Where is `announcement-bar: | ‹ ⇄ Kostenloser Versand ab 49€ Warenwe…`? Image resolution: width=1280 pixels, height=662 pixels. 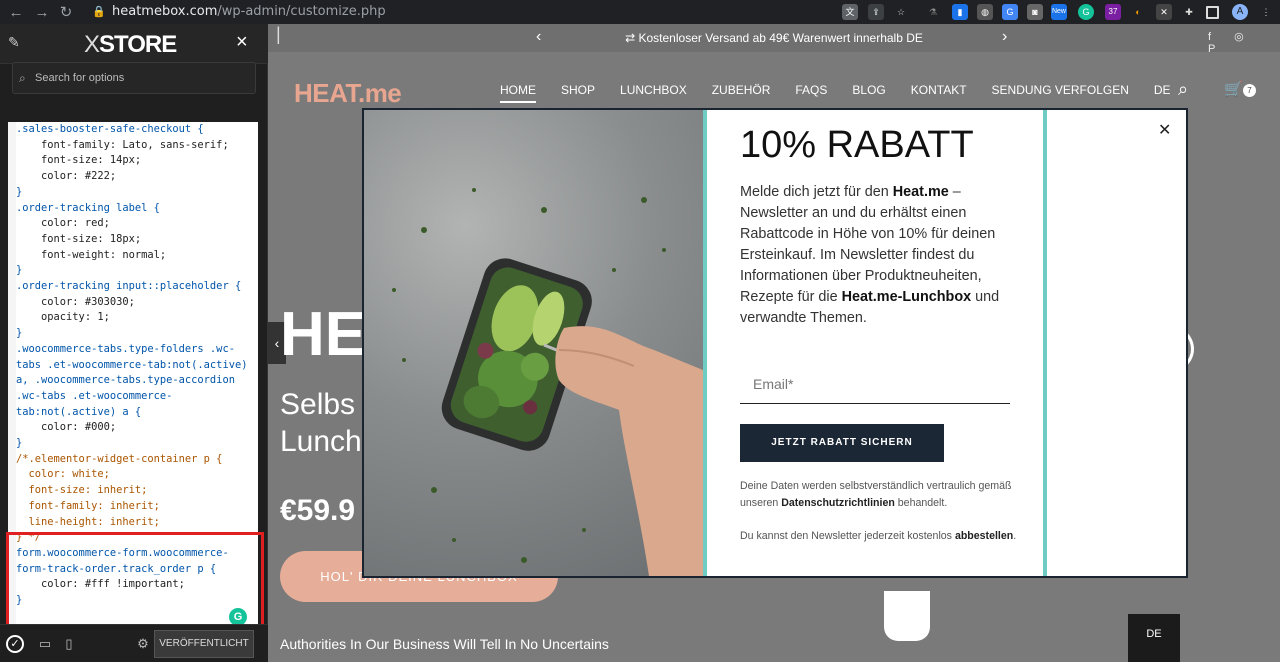 announcement-bar: | ‹ ⇄ Kostenloser Versand ab 49€ Warenwe… is located at coordinates (774, 39).